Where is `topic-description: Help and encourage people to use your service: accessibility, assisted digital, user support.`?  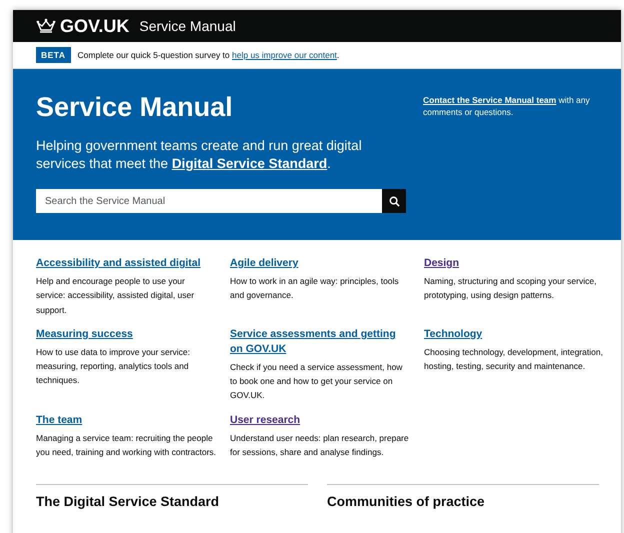
topic-description: Help and encourage people to use your service: accessibility, assisted digital, user support. is located at coordinates (116, 296).